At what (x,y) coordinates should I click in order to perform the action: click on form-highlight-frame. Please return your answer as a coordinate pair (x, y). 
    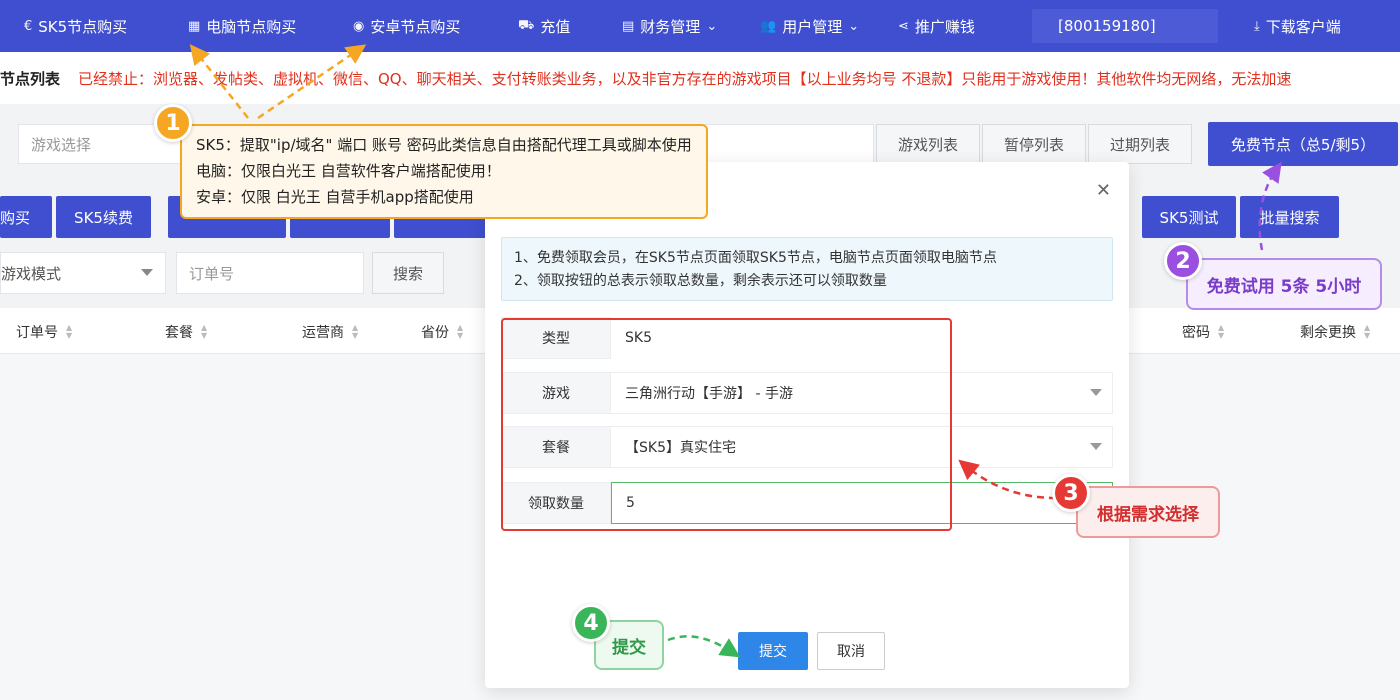
    Looking at the image, I should click on (726, 424).